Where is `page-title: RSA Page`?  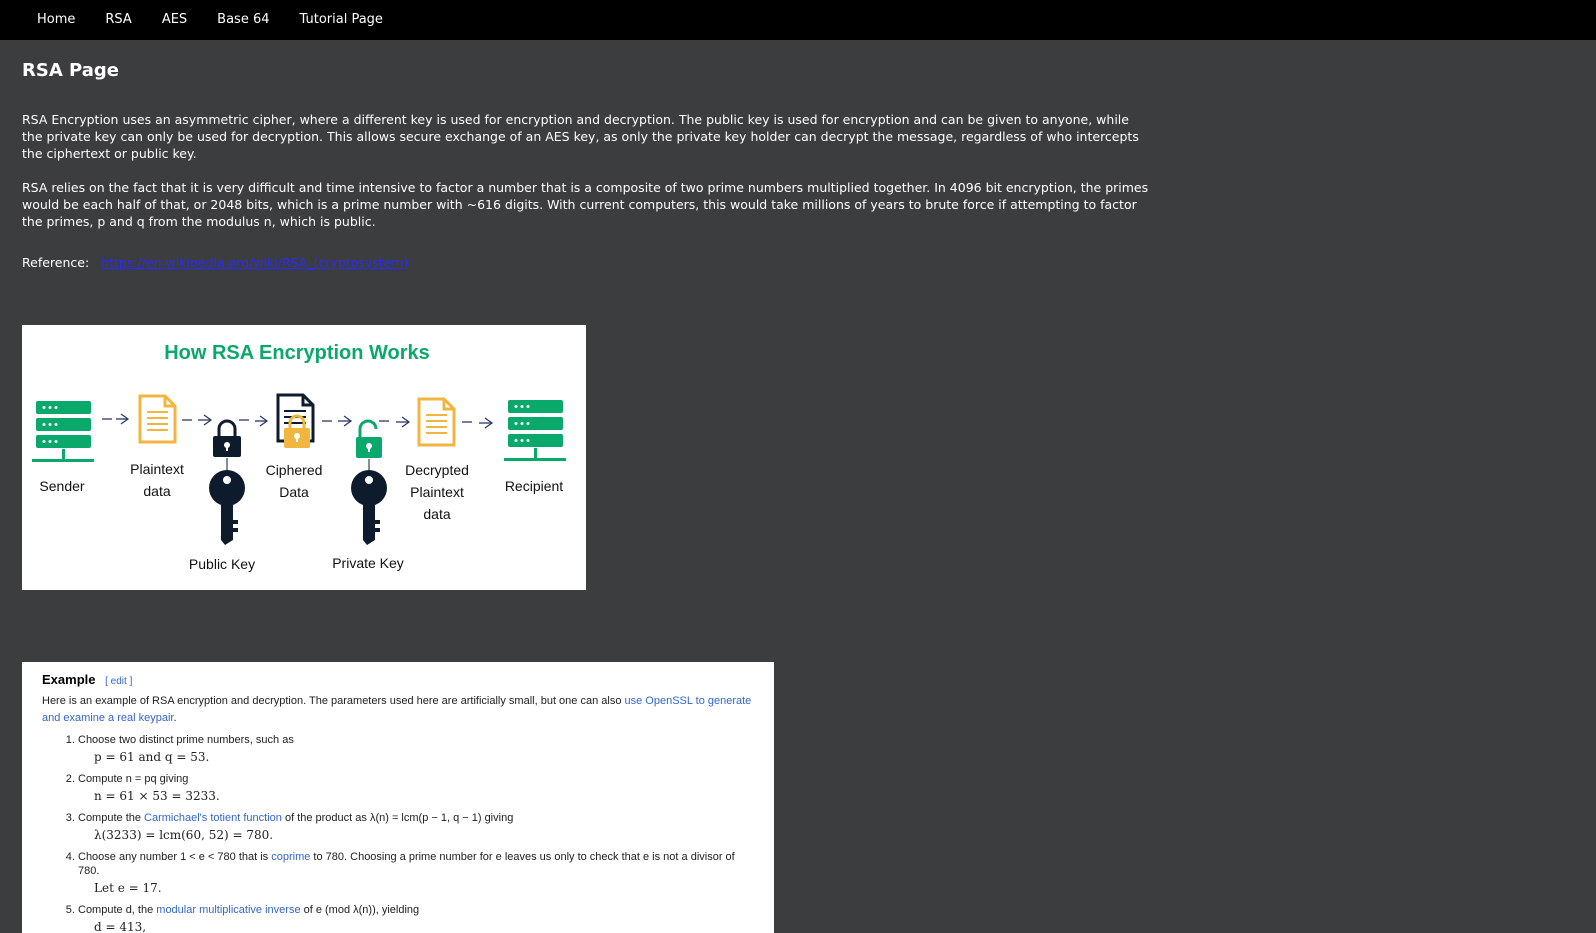 page-title: RSA Page is located at coordinates (70, 70).